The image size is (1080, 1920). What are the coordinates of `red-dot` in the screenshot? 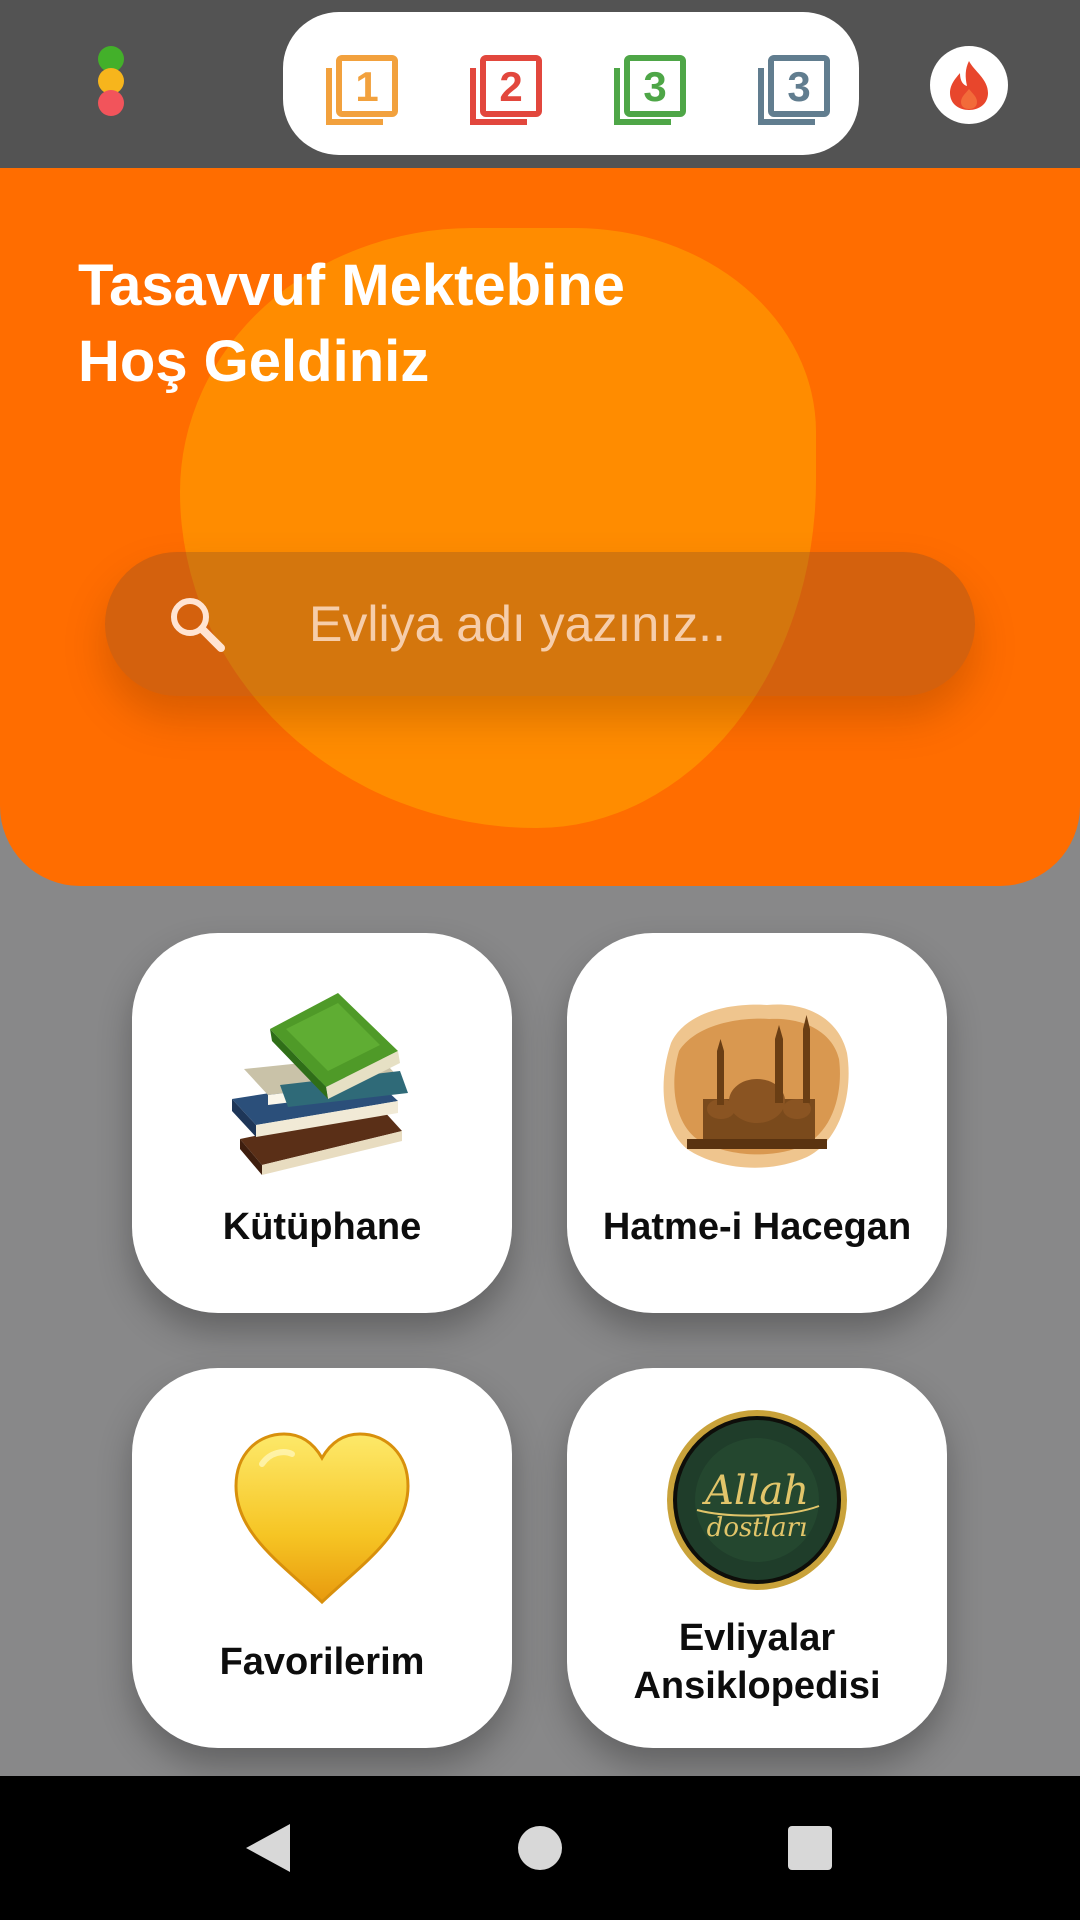 It's located at (111, 103).